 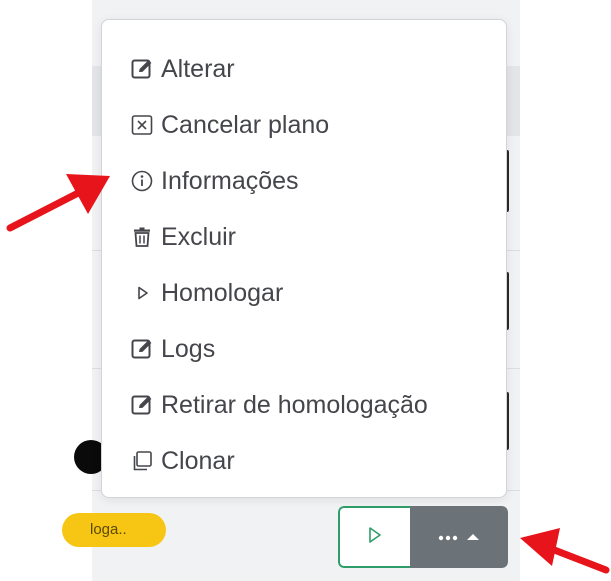 I want to click on trash-icon, so click(x=142, y=237).